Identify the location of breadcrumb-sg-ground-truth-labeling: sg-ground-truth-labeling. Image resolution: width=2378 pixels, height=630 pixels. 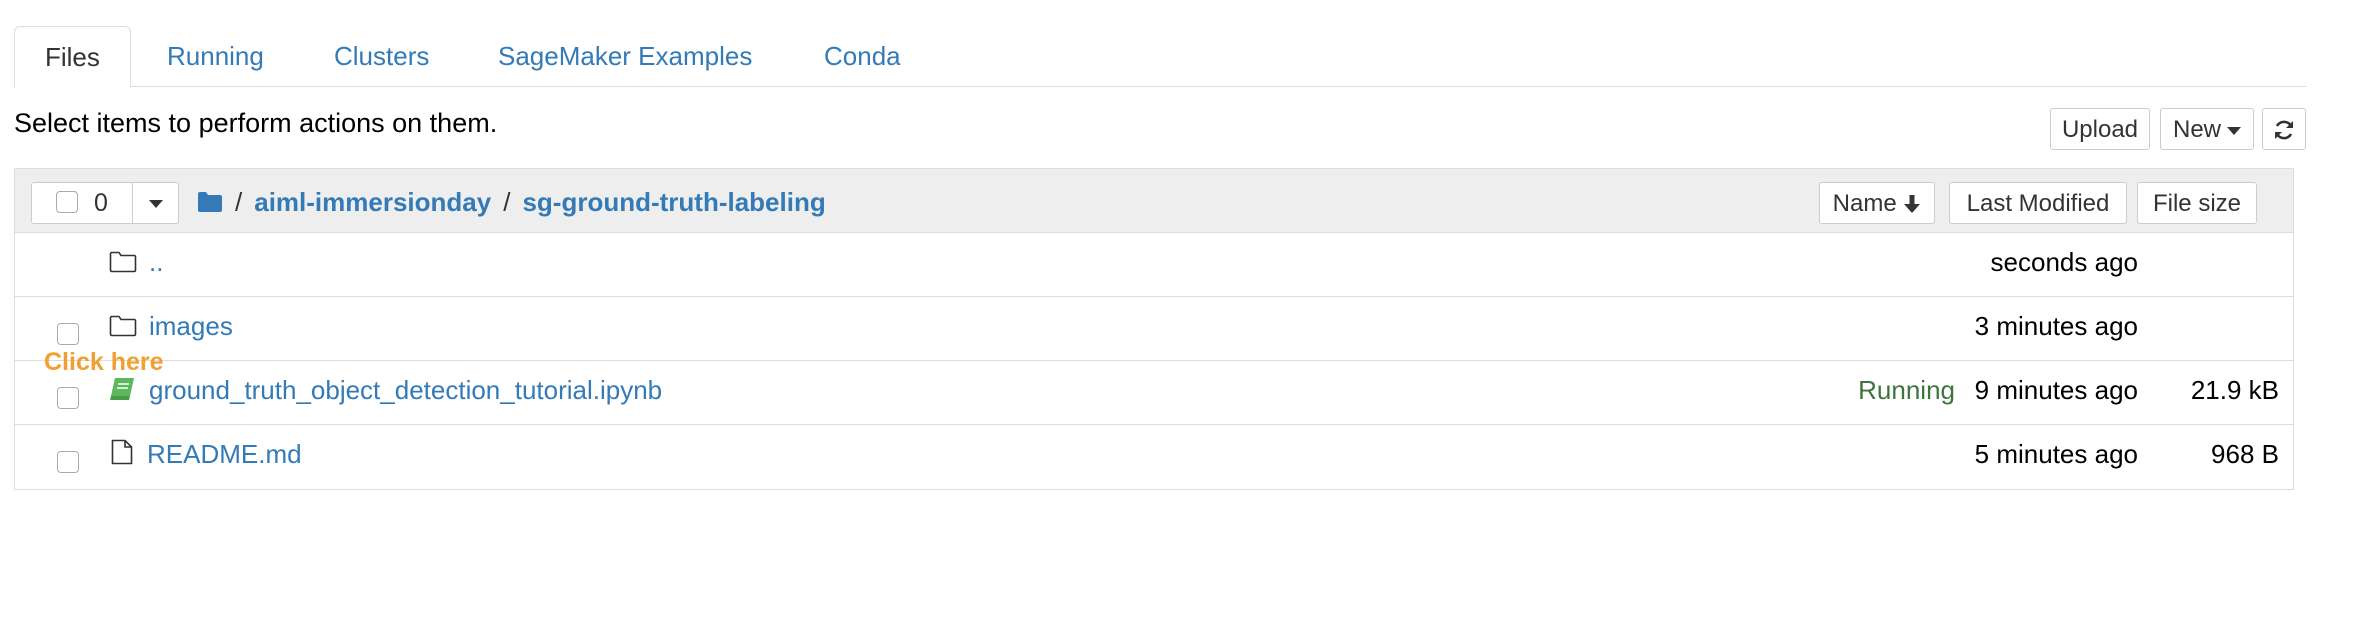
(673, 202).